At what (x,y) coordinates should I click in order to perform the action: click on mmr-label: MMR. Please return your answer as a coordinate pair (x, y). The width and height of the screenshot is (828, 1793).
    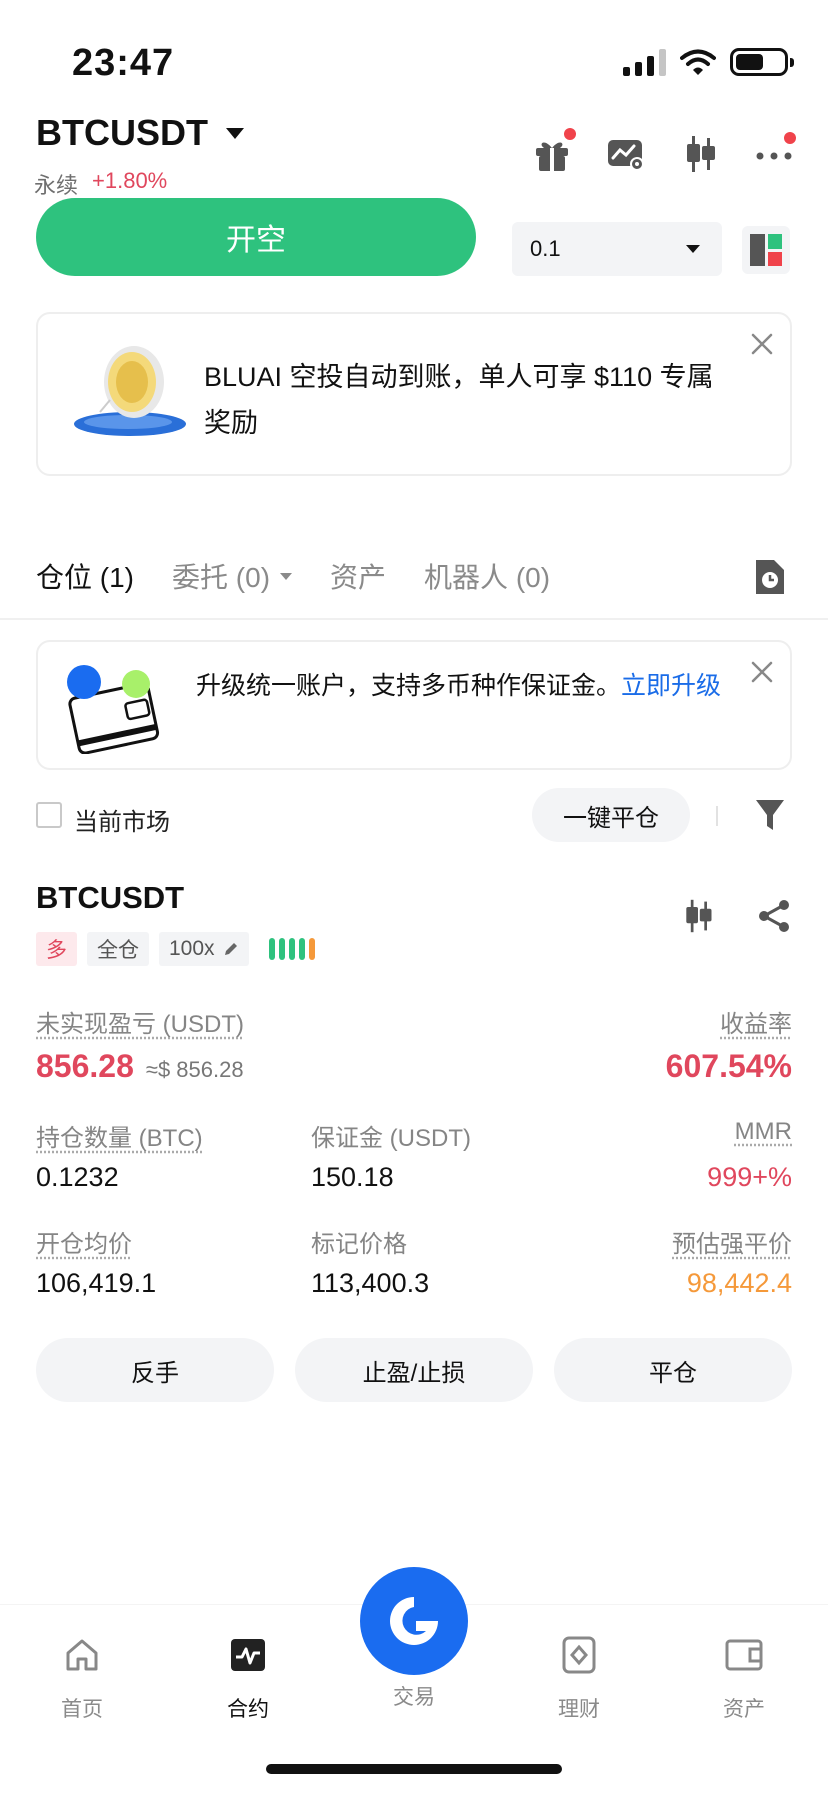
    Looking at the image, I should click on (763, 1132).